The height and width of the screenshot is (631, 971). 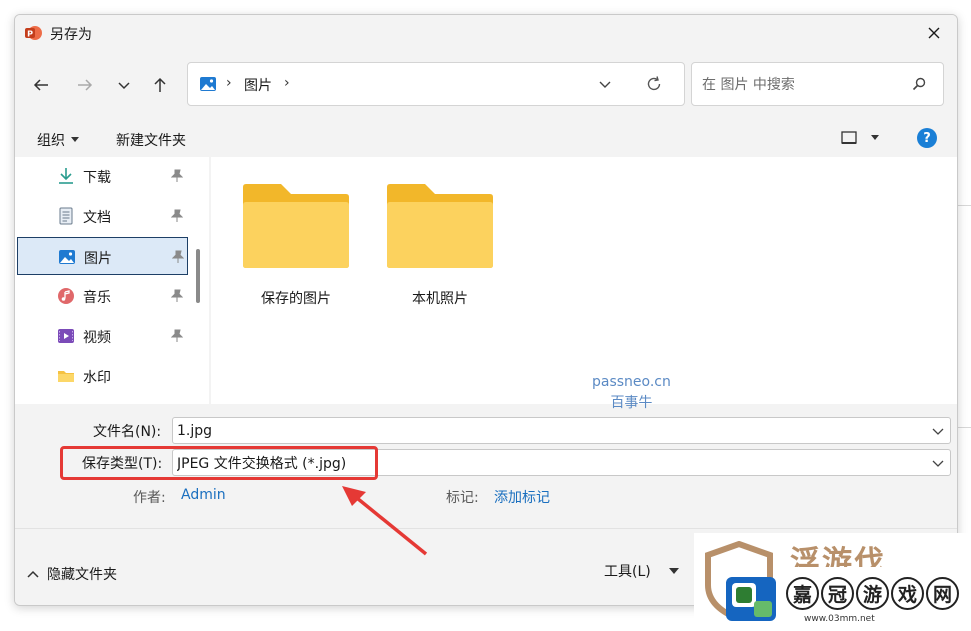 I want to click on sidebar-item-watermark: 水印, so click(x=102, y=376).